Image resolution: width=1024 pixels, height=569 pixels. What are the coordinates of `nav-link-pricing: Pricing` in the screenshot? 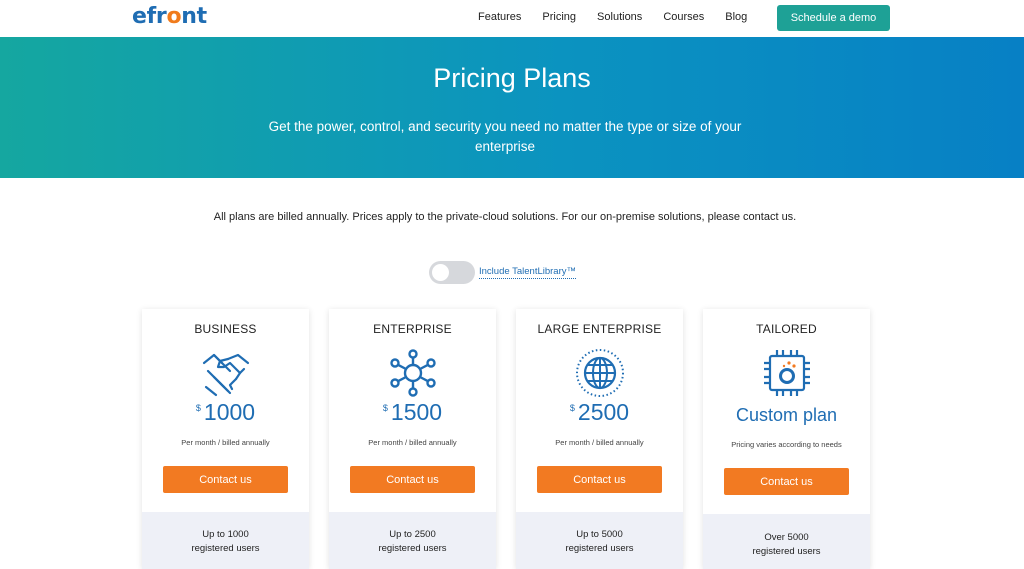 It's located at (559, 17).